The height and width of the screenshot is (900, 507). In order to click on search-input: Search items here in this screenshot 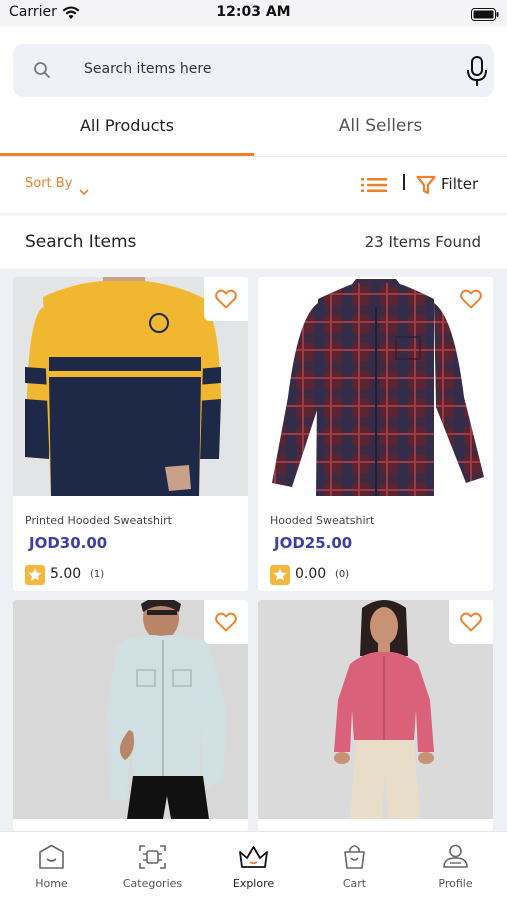, I will do `click(147, 69)`.